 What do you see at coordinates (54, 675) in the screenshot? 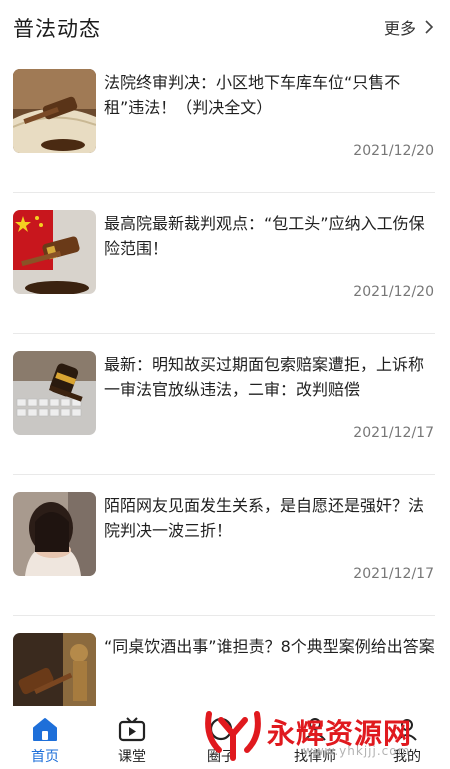
I see `gavel-statue-image` at bounding box center [54, 675].